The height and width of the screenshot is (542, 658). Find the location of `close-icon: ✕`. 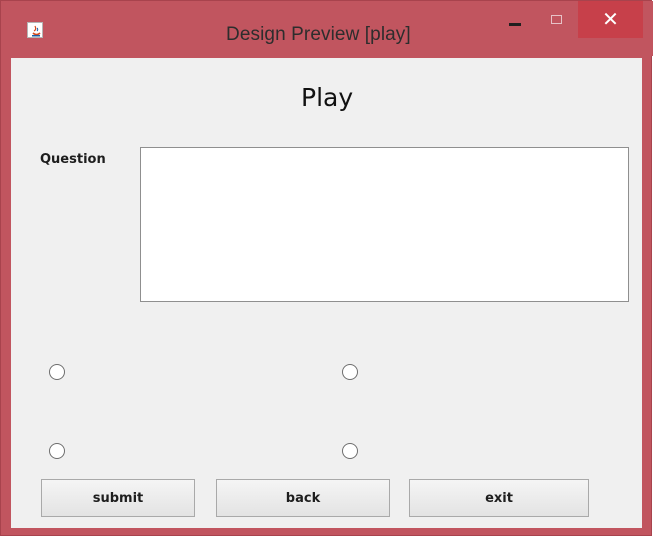

close-icon: ✕ is located at coordinates (610, 18).